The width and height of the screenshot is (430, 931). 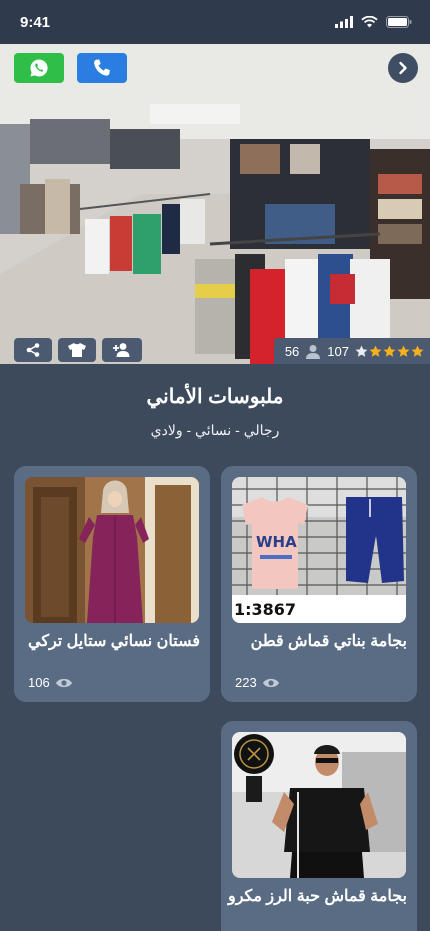 What do you see at coordinates (257, 682) in the screenshot?
I see `view-count: 223` at bounding box center [257, 682].